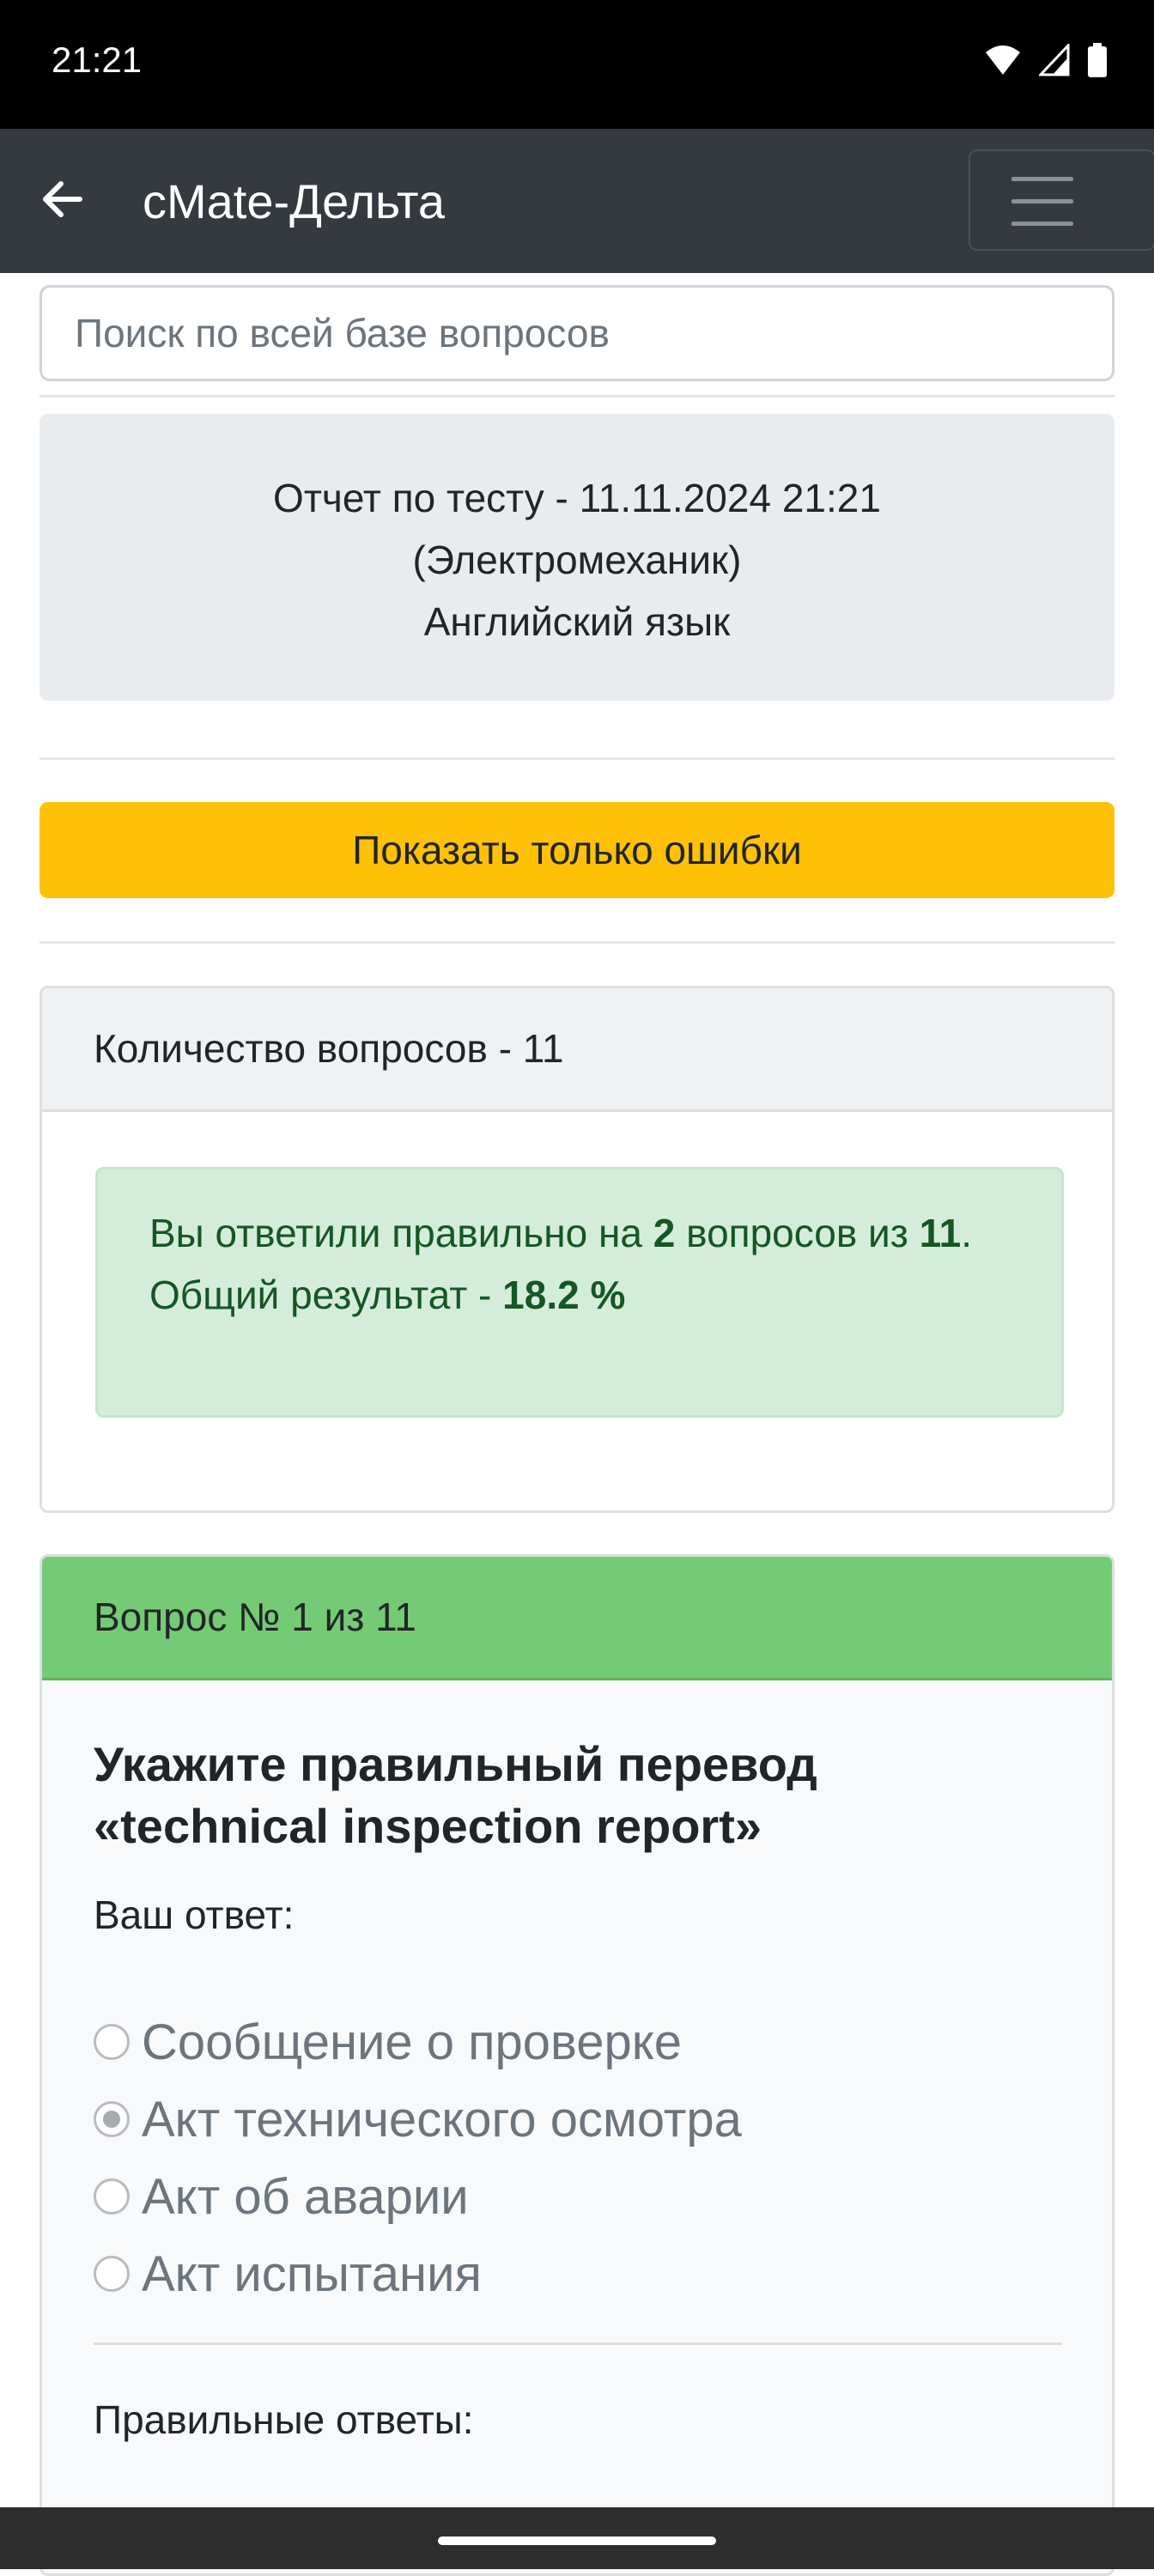 This screenshot has width=1154, height=2576. I want to click on report-title: Отчет по тесту - 11.11.2024 21:21, so click(577, 498).